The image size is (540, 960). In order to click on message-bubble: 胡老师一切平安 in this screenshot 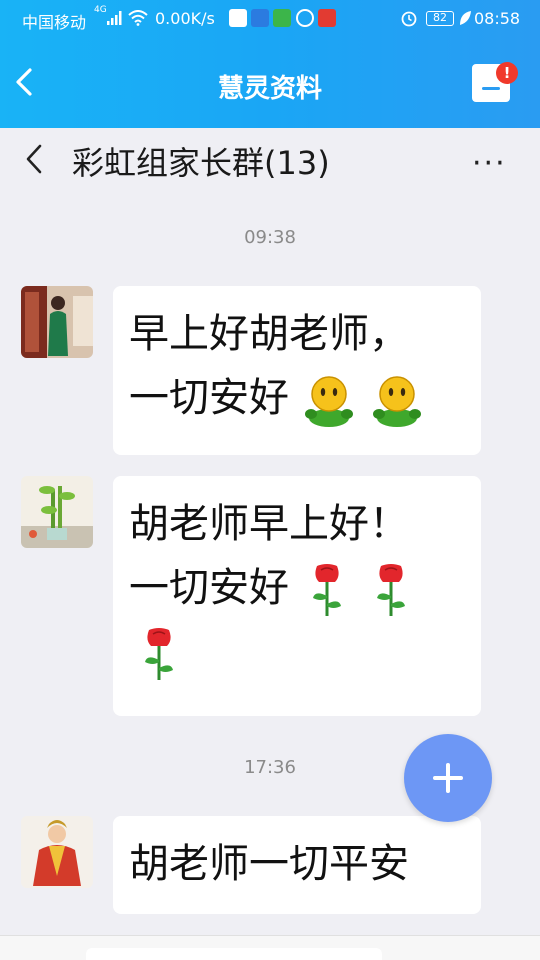, I will do `click(297, 865)`.